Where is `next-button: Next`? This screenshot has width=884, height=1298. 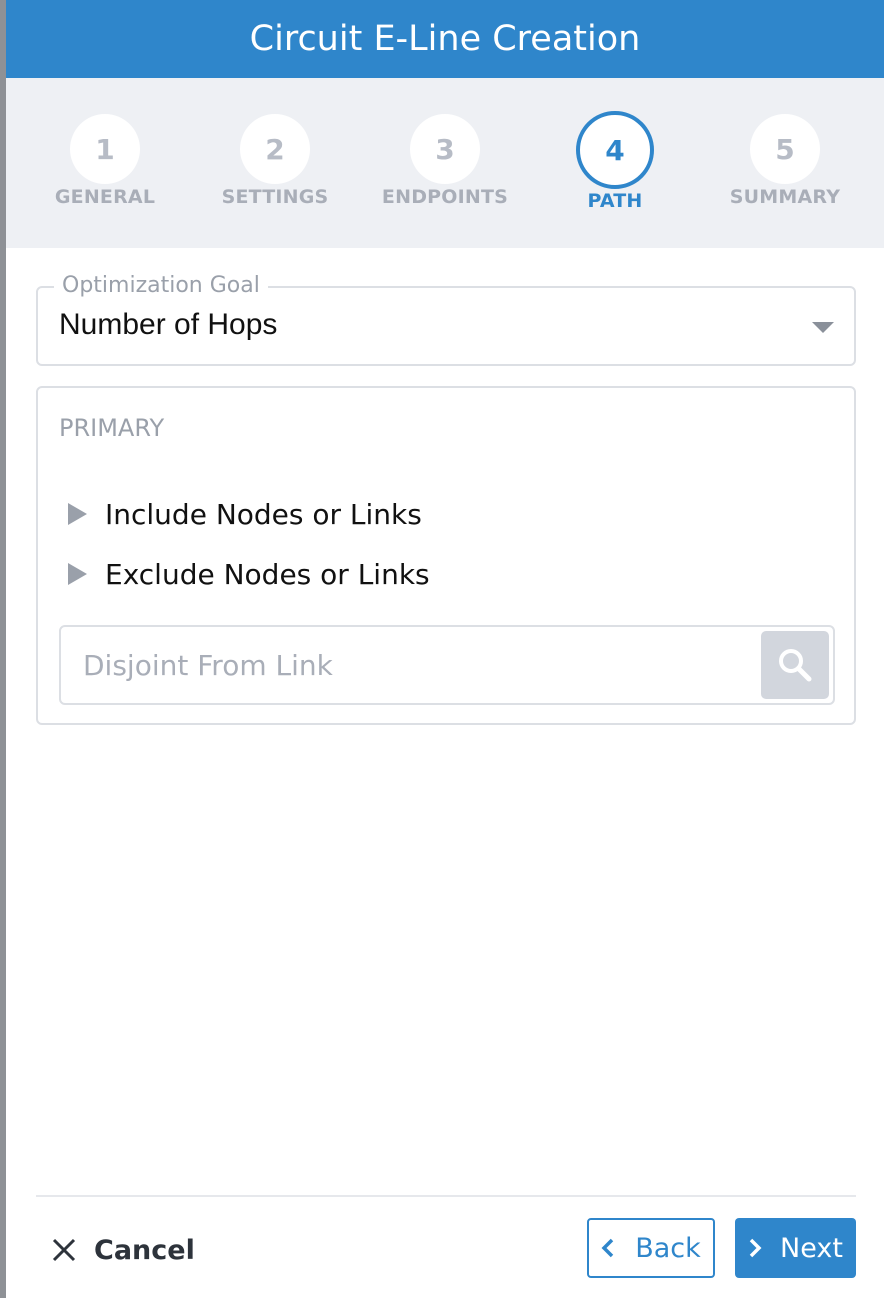
next-button: Next is located at coordinates (795, 1248).